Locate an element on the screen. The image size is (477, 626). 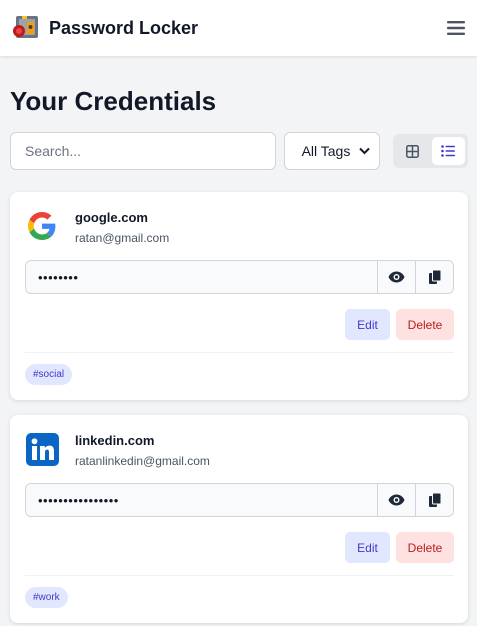
chevron-down-icon is located at coordinates (364, 151).